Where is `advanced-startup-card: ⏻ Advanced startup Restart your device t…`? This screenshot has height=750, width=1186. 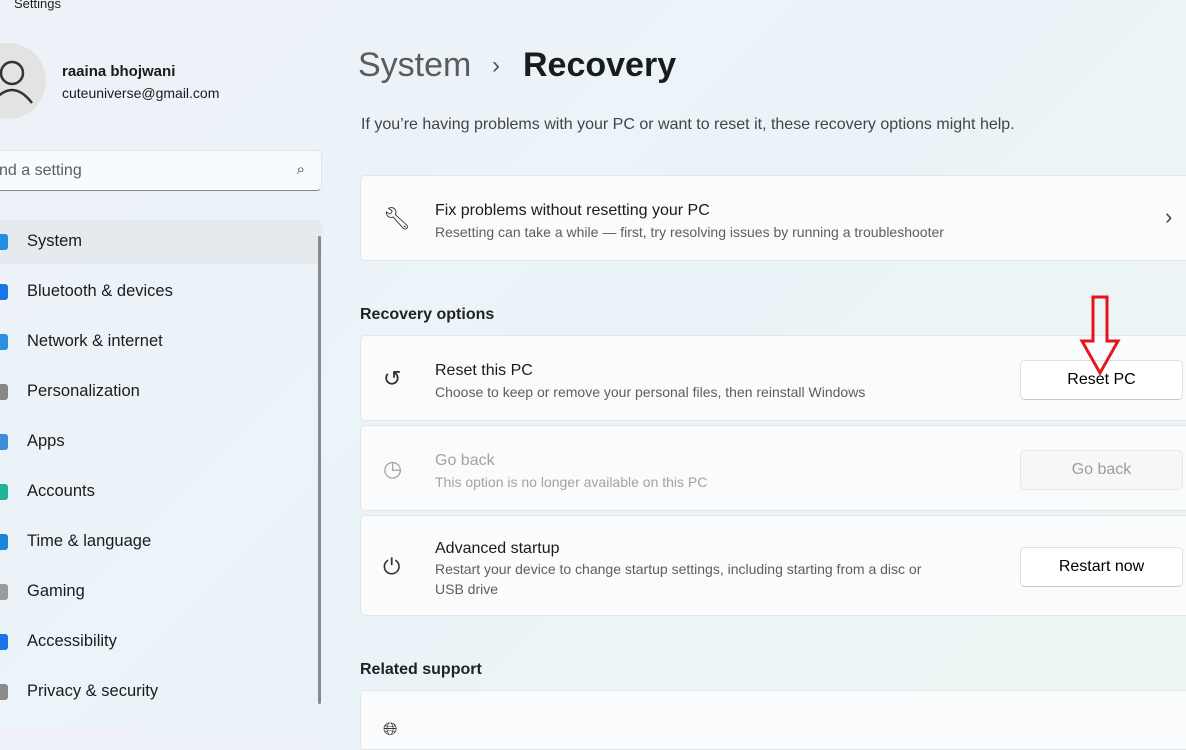
advanced-startup-card: ⏻ Advanced startup Restart your device t… is located at coordinates (773, 565).